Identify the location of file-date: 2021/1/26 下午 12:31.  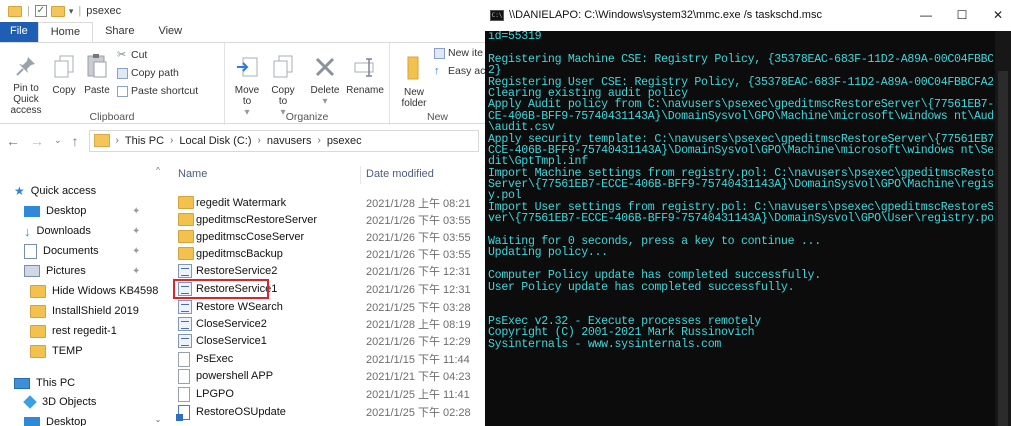
(418, 290).